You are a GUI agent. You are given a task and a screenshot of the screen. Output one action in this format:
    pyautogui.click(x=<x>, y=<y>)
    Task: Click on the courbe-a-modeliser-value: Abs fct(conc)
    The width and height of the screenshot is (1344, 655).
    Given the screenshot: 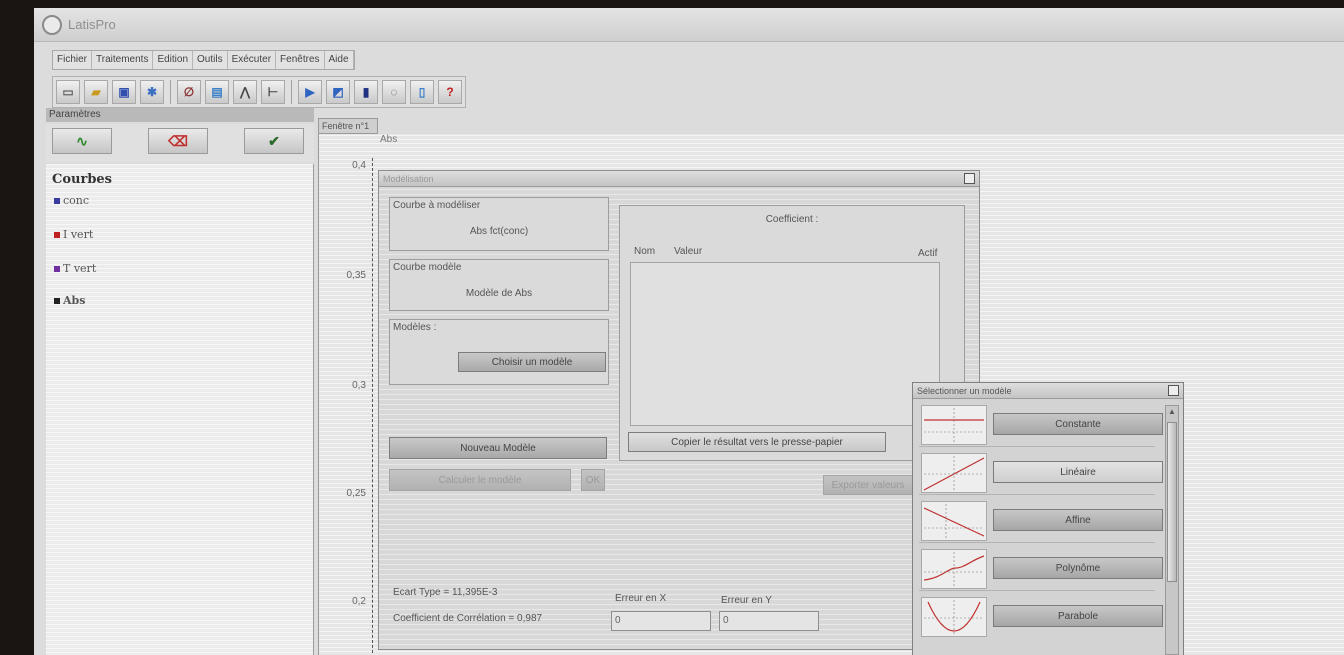 What is the action you would take?
    pyautogui.click(x=499, y=231)
    